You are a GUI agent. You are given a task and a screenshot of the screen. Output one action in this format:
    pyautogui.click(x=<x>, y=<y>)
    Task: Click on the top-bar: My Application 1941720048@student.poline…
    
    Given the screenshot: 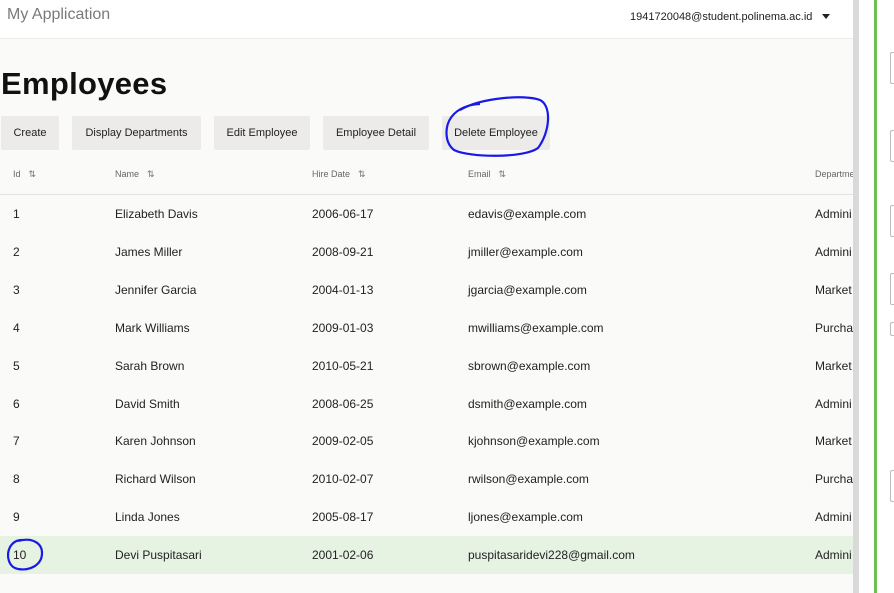 What is the action you would take?
    pyautogui.click(x=426, y=19)
    